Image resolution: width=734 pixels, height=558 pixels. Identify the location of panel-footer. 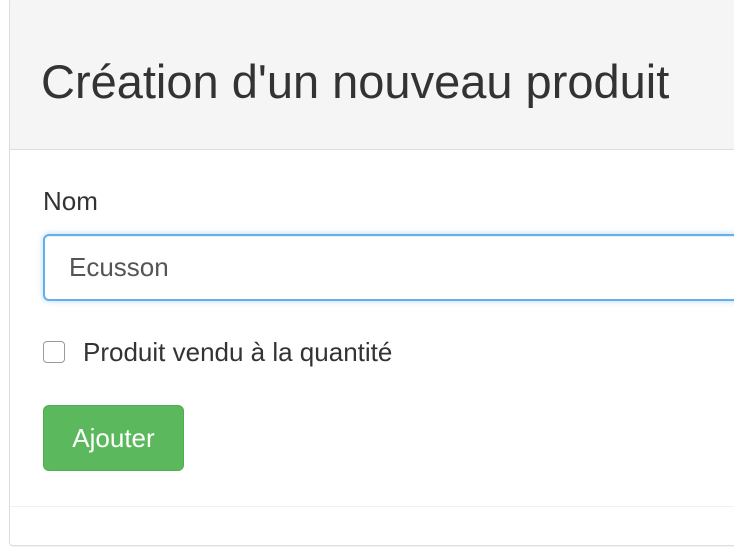
(372, 525).